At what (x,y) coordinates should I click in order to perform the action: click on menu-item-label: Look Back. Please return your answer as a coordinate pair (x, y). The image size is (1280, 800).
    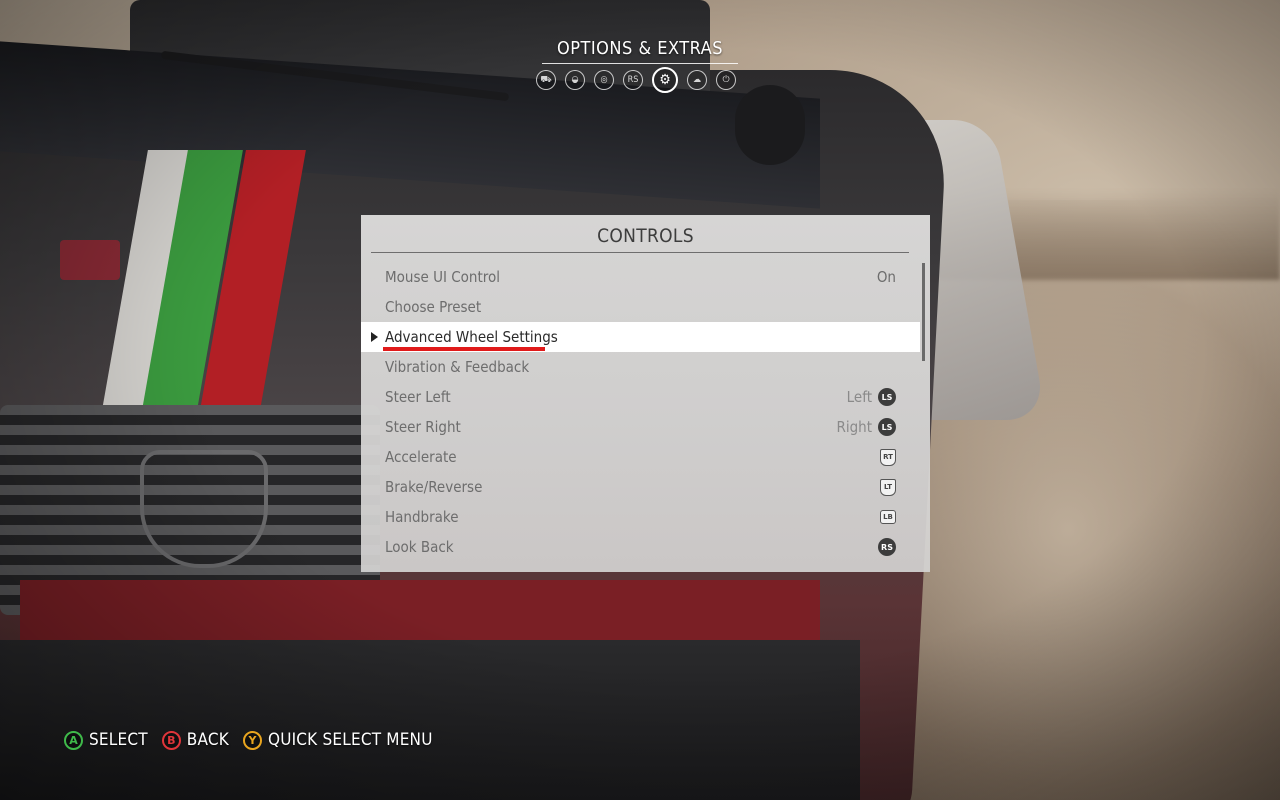
    Looking at the image, I should click on (419, 547).